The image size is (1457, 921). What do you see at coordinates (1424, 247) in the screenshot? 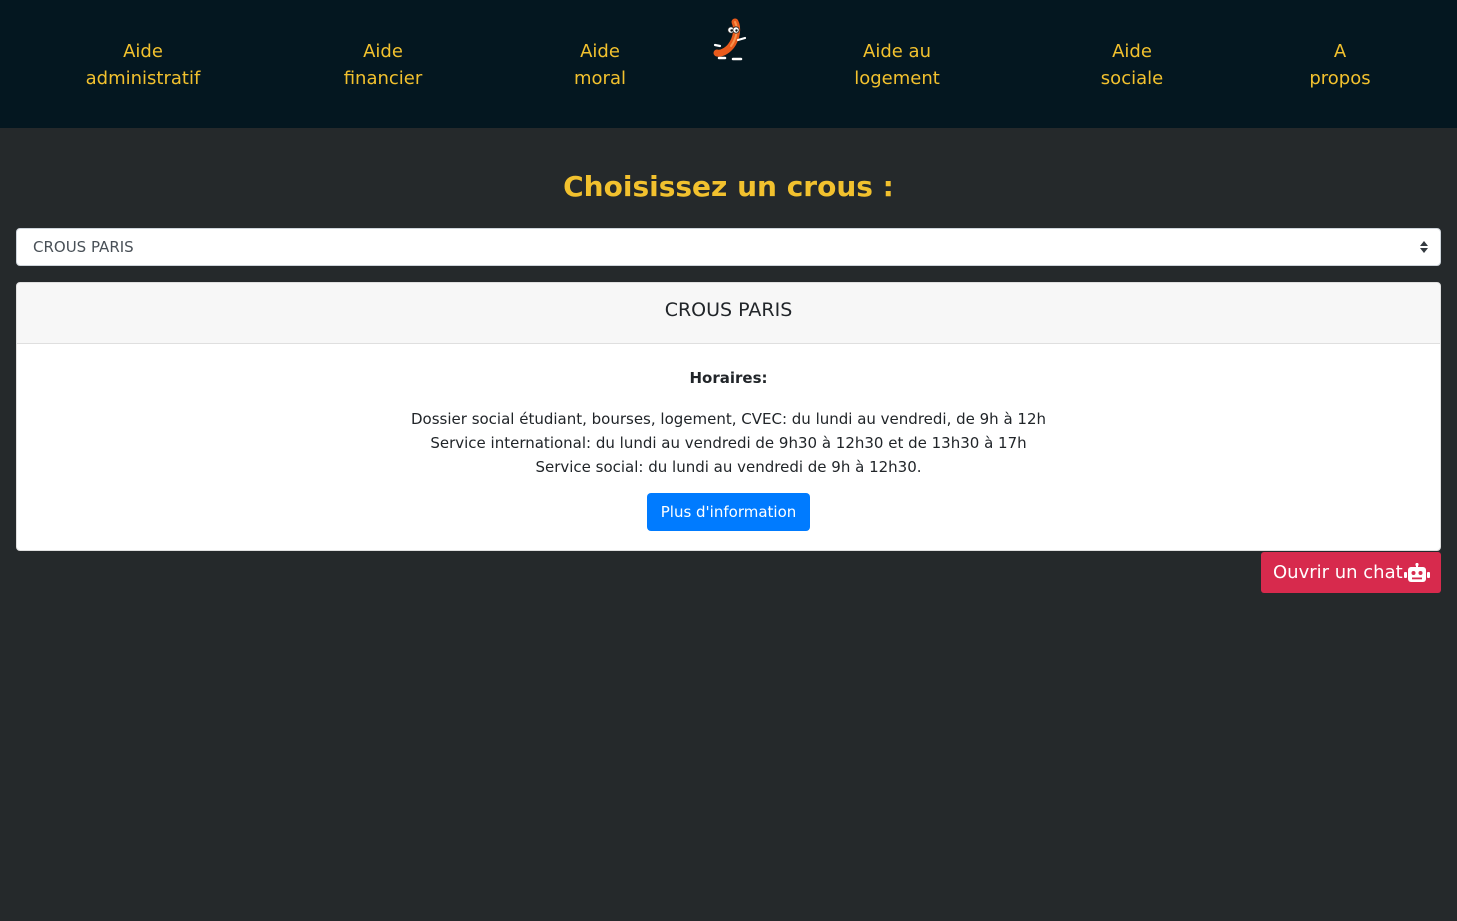
I see `select-arrows-icon` at bounding box center [1424, 247].